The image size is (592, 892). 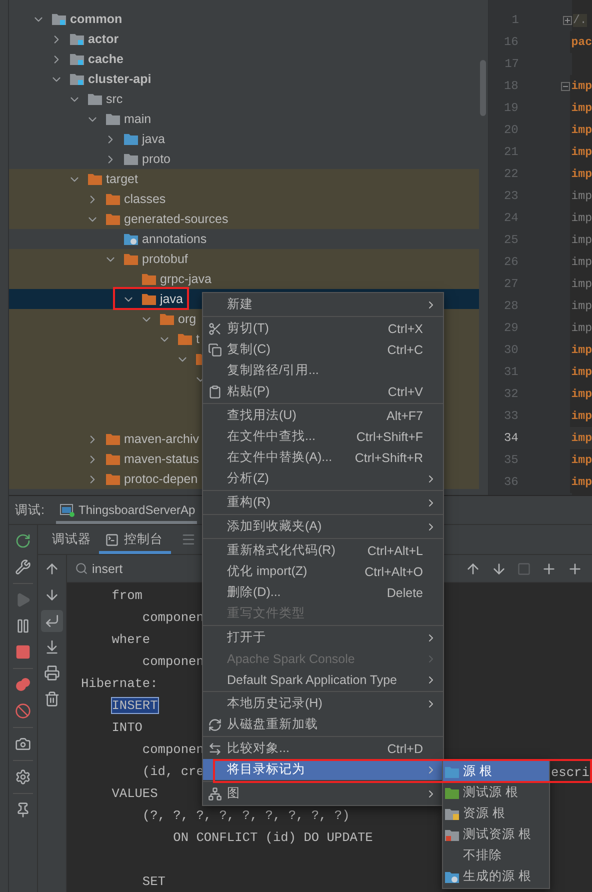 What do you see at coordinates (135, 705) in the screenshot?
I see `search-match: INSERT` at bounding box center [135, 705].